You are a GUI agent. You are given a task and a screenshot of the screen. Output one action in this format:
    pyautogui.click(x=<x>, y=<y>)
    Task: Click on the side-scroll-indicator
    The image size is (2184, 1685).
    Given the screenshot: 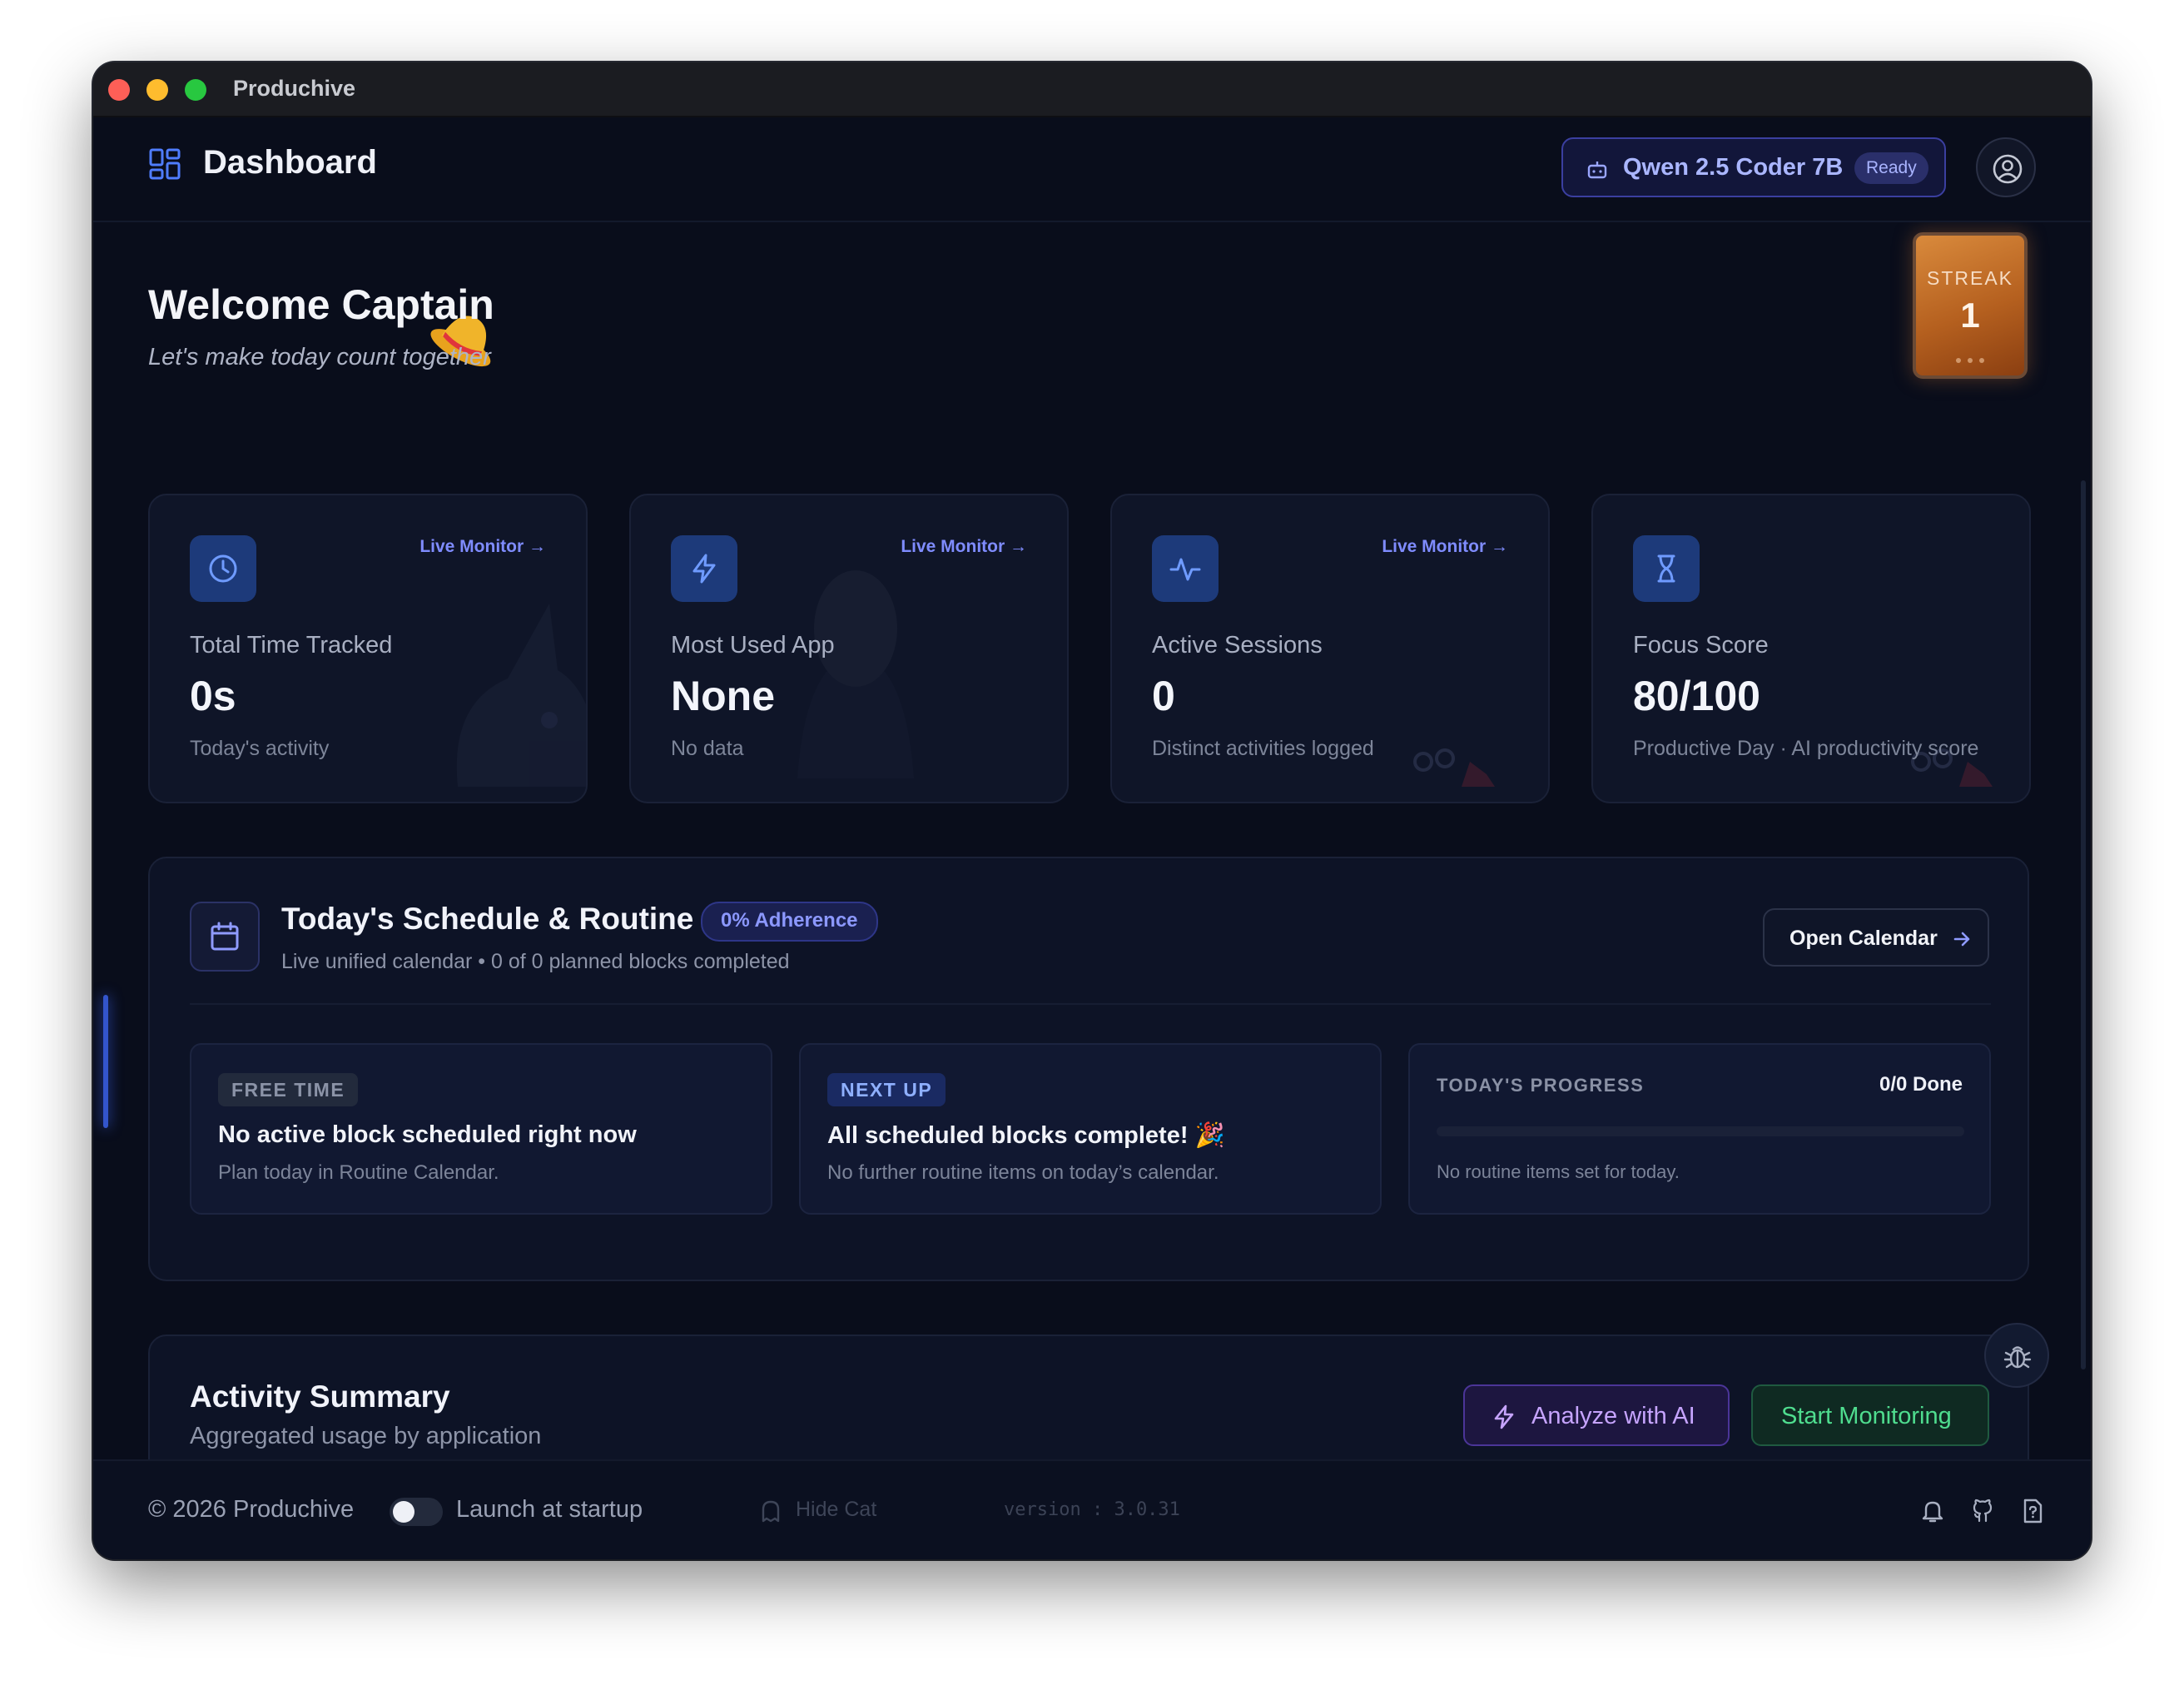 What is the action you would take?
    pyautogui.click(x=105, y=1061)
    